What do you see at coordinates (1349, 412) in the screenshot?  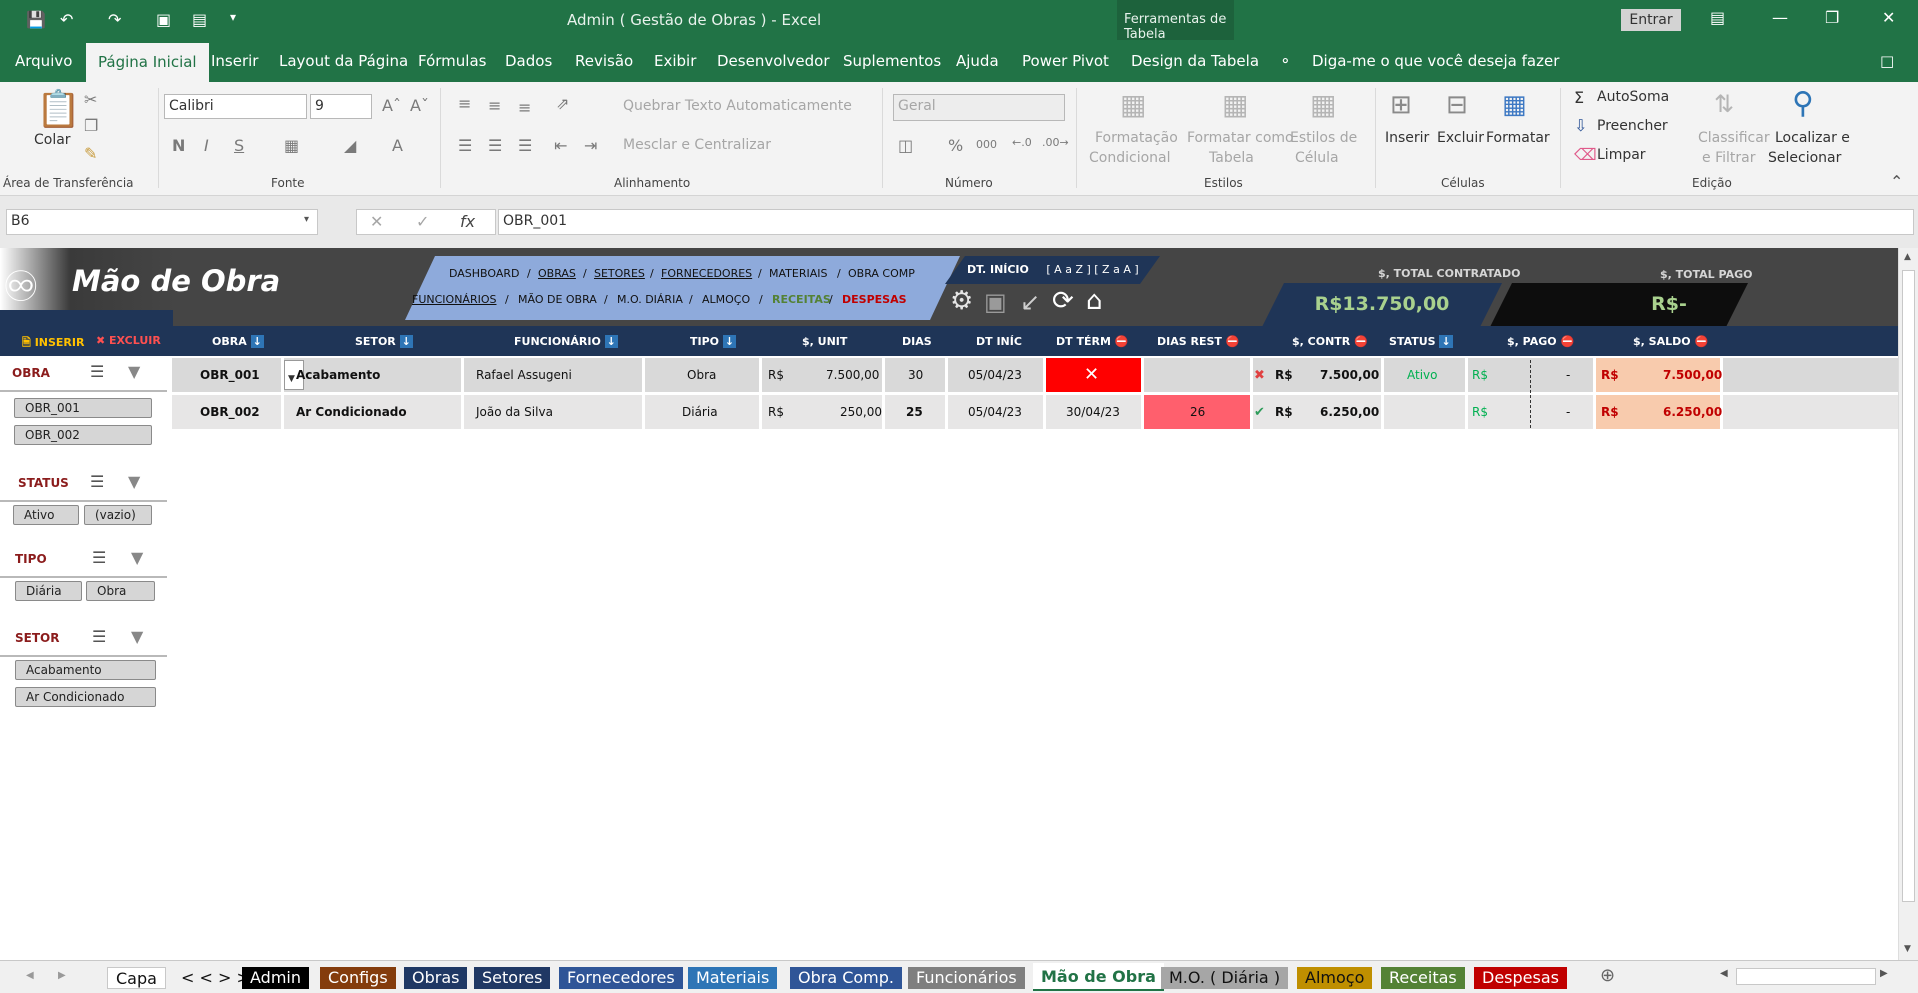 I see `cell-contr: 6.250,00` at bounding box center [1349, 412].